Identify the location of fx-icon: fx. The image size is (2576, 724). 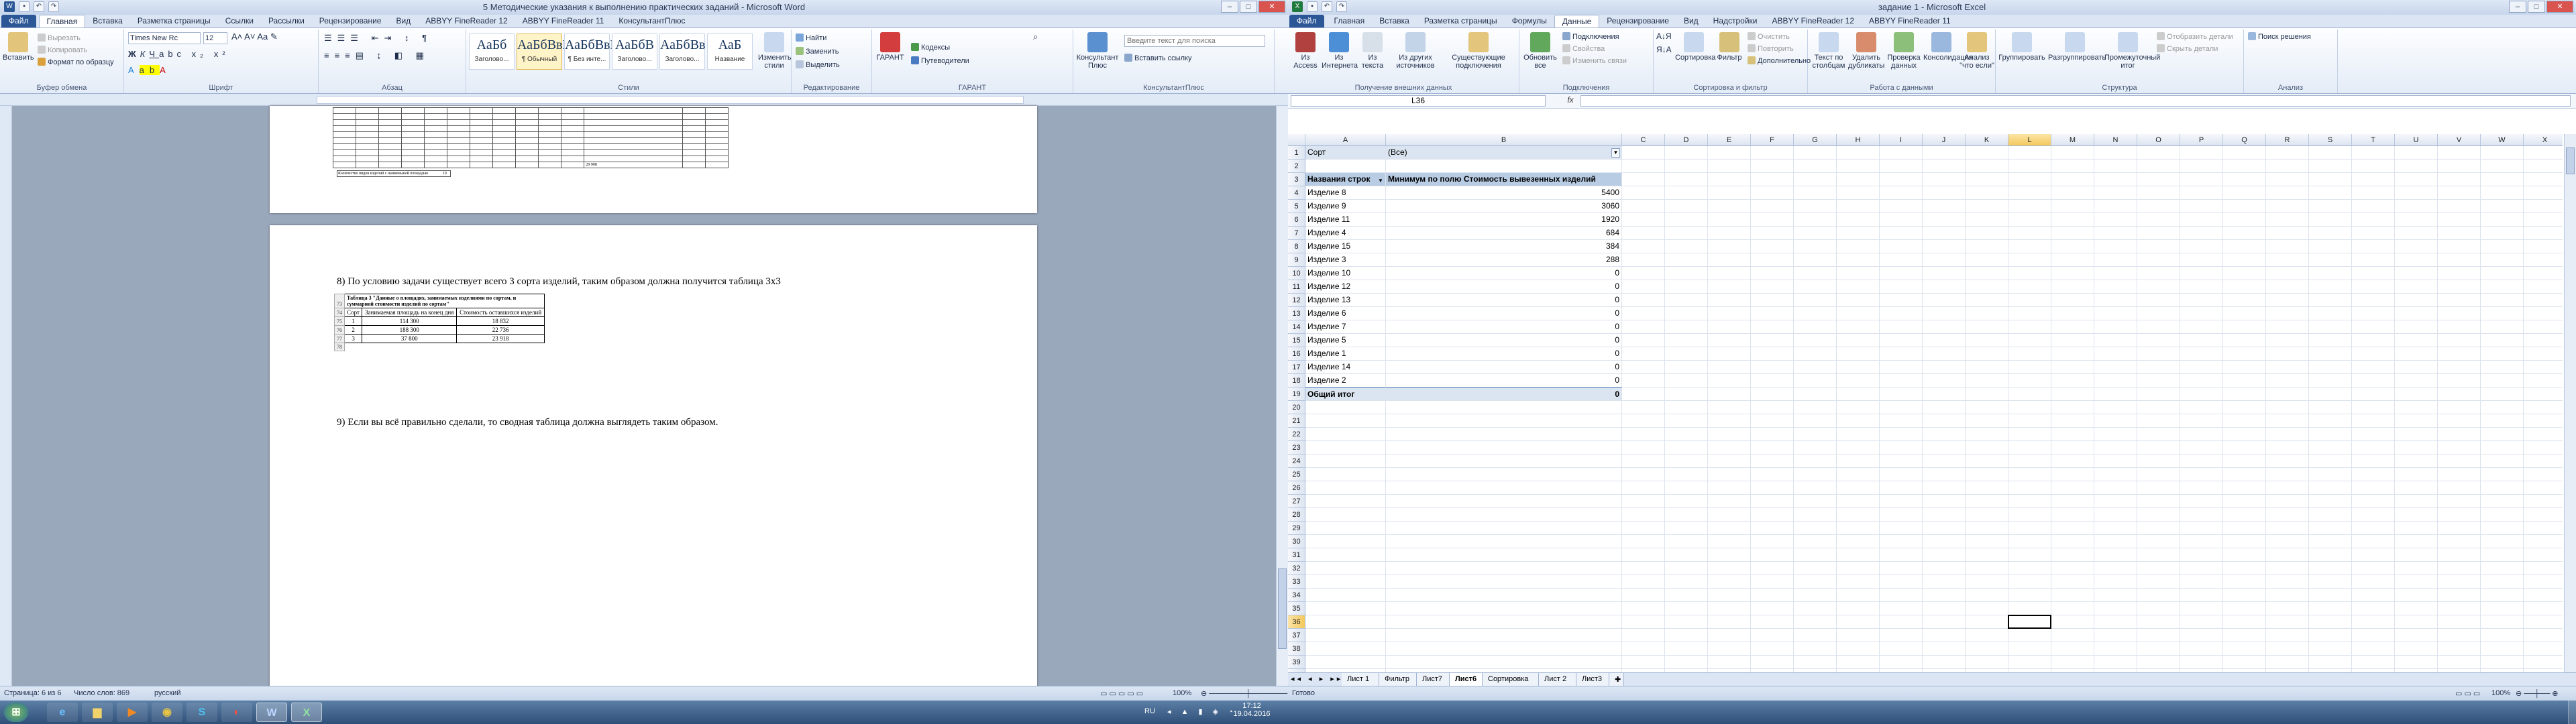
(1570, 101).